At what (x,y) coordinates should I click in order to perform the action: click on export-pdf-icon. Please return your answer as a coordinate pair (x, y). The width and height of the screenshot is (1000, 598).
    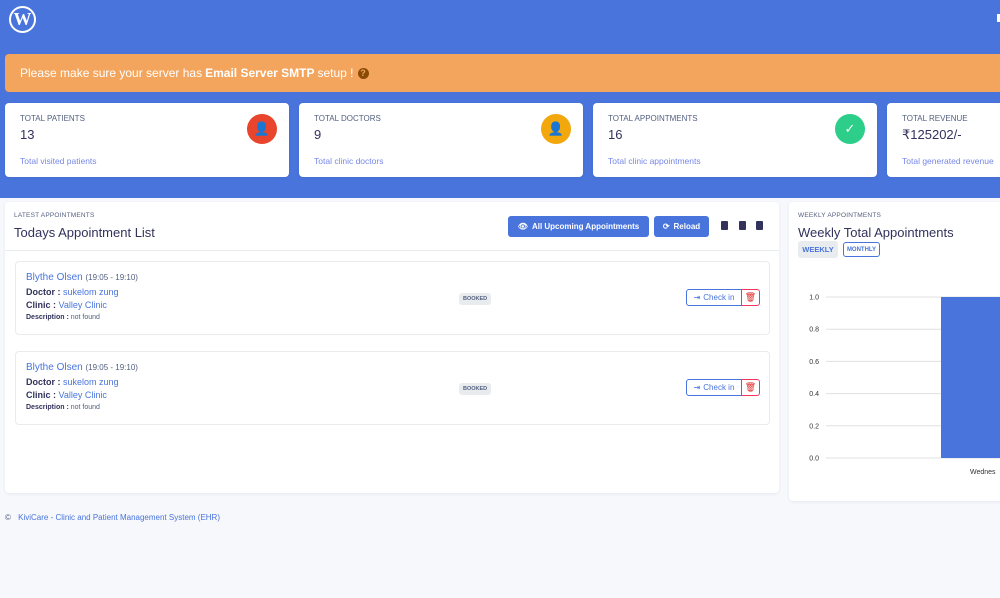
    Looking at the image, I should click on (759, 225).